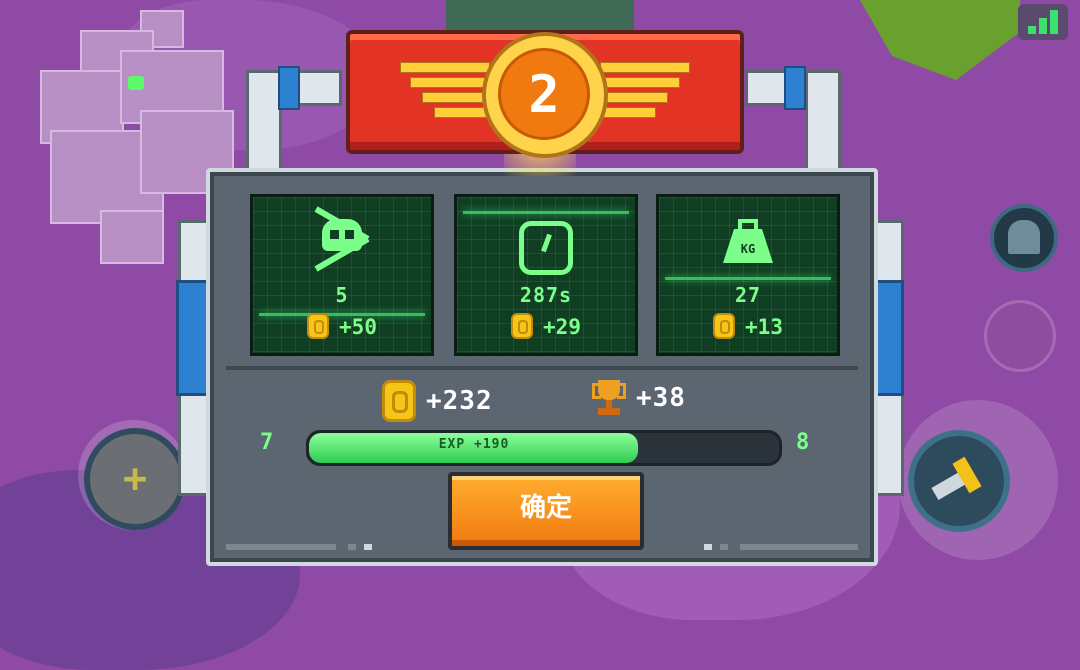 This screenshot has height=670, width=1080. I want to click on total-trophies: +38, so click(639, 398).